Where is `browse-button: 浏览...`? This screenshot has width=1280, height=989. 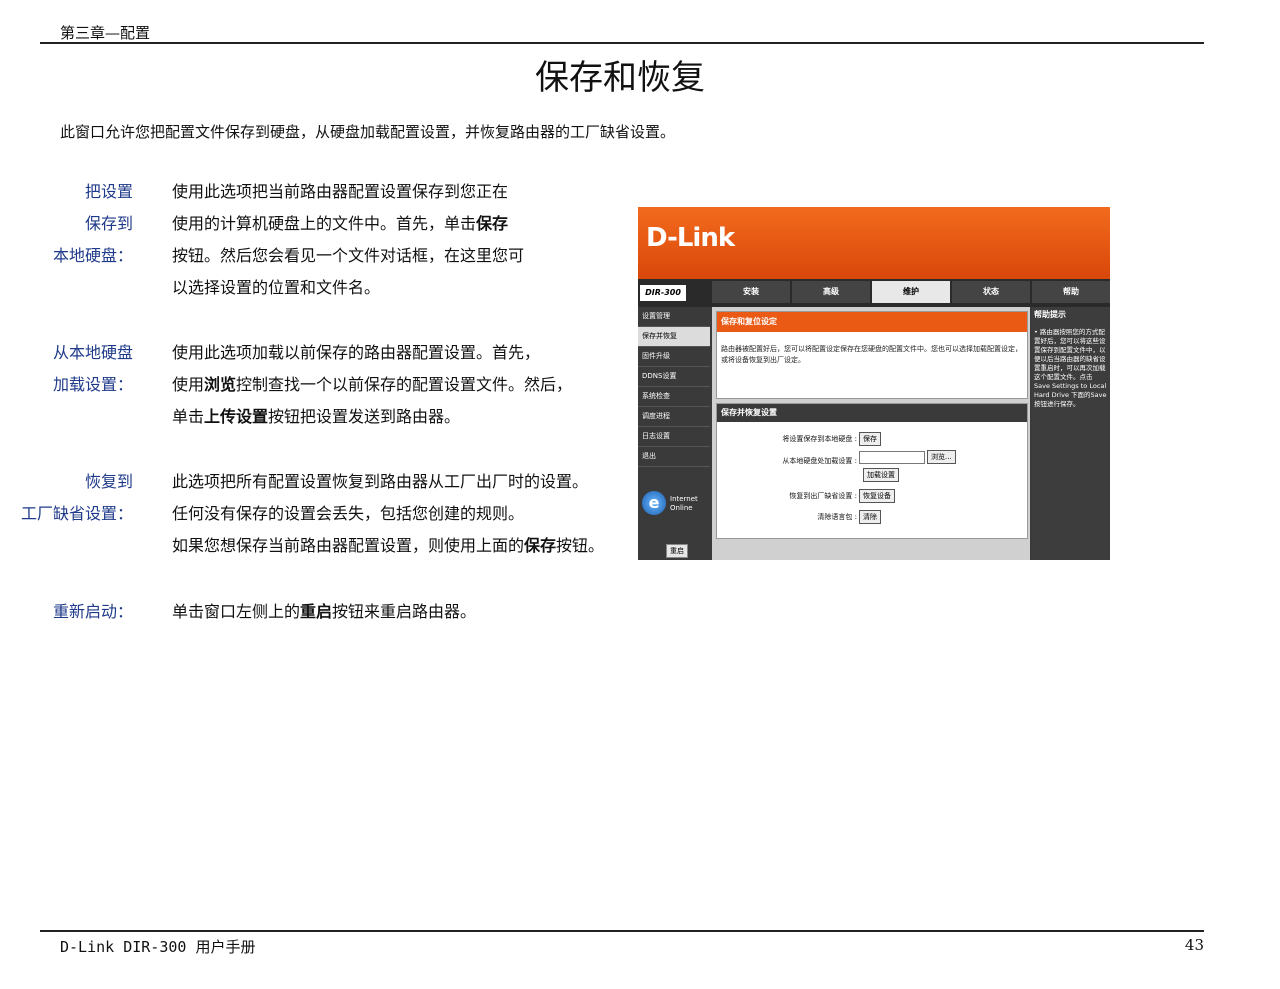
browse-button: 浏览... is located at coordinates (941, 457).